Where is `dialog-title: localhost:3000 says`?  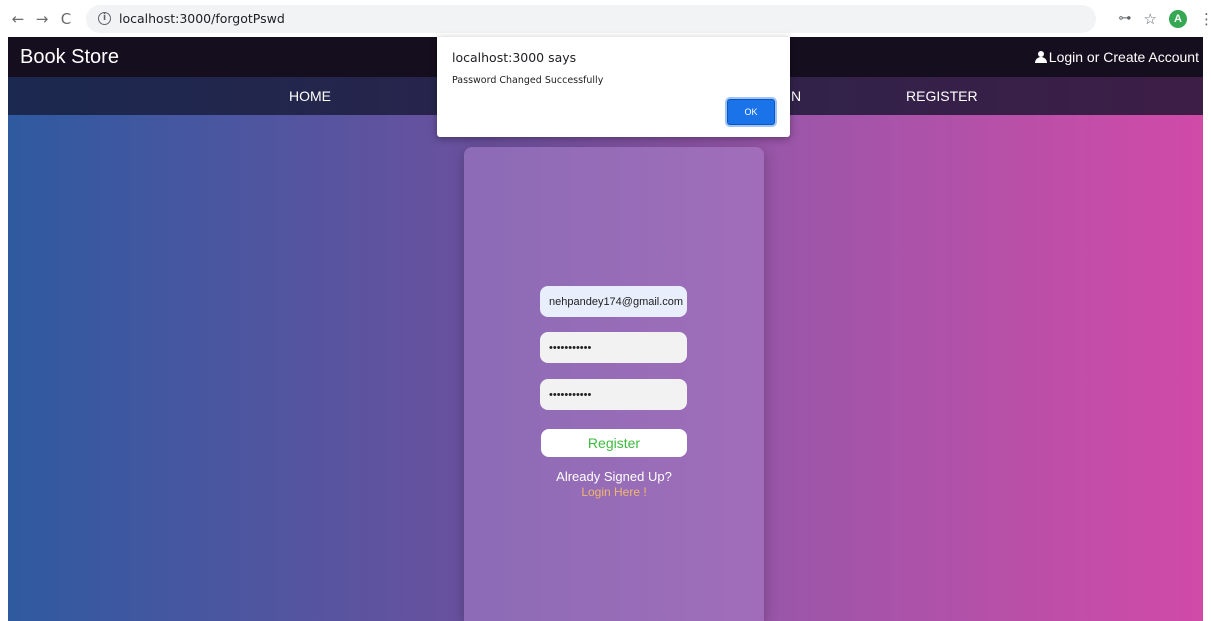 dialog-title: localhost:3000 says is located at coordinates (514, 57).